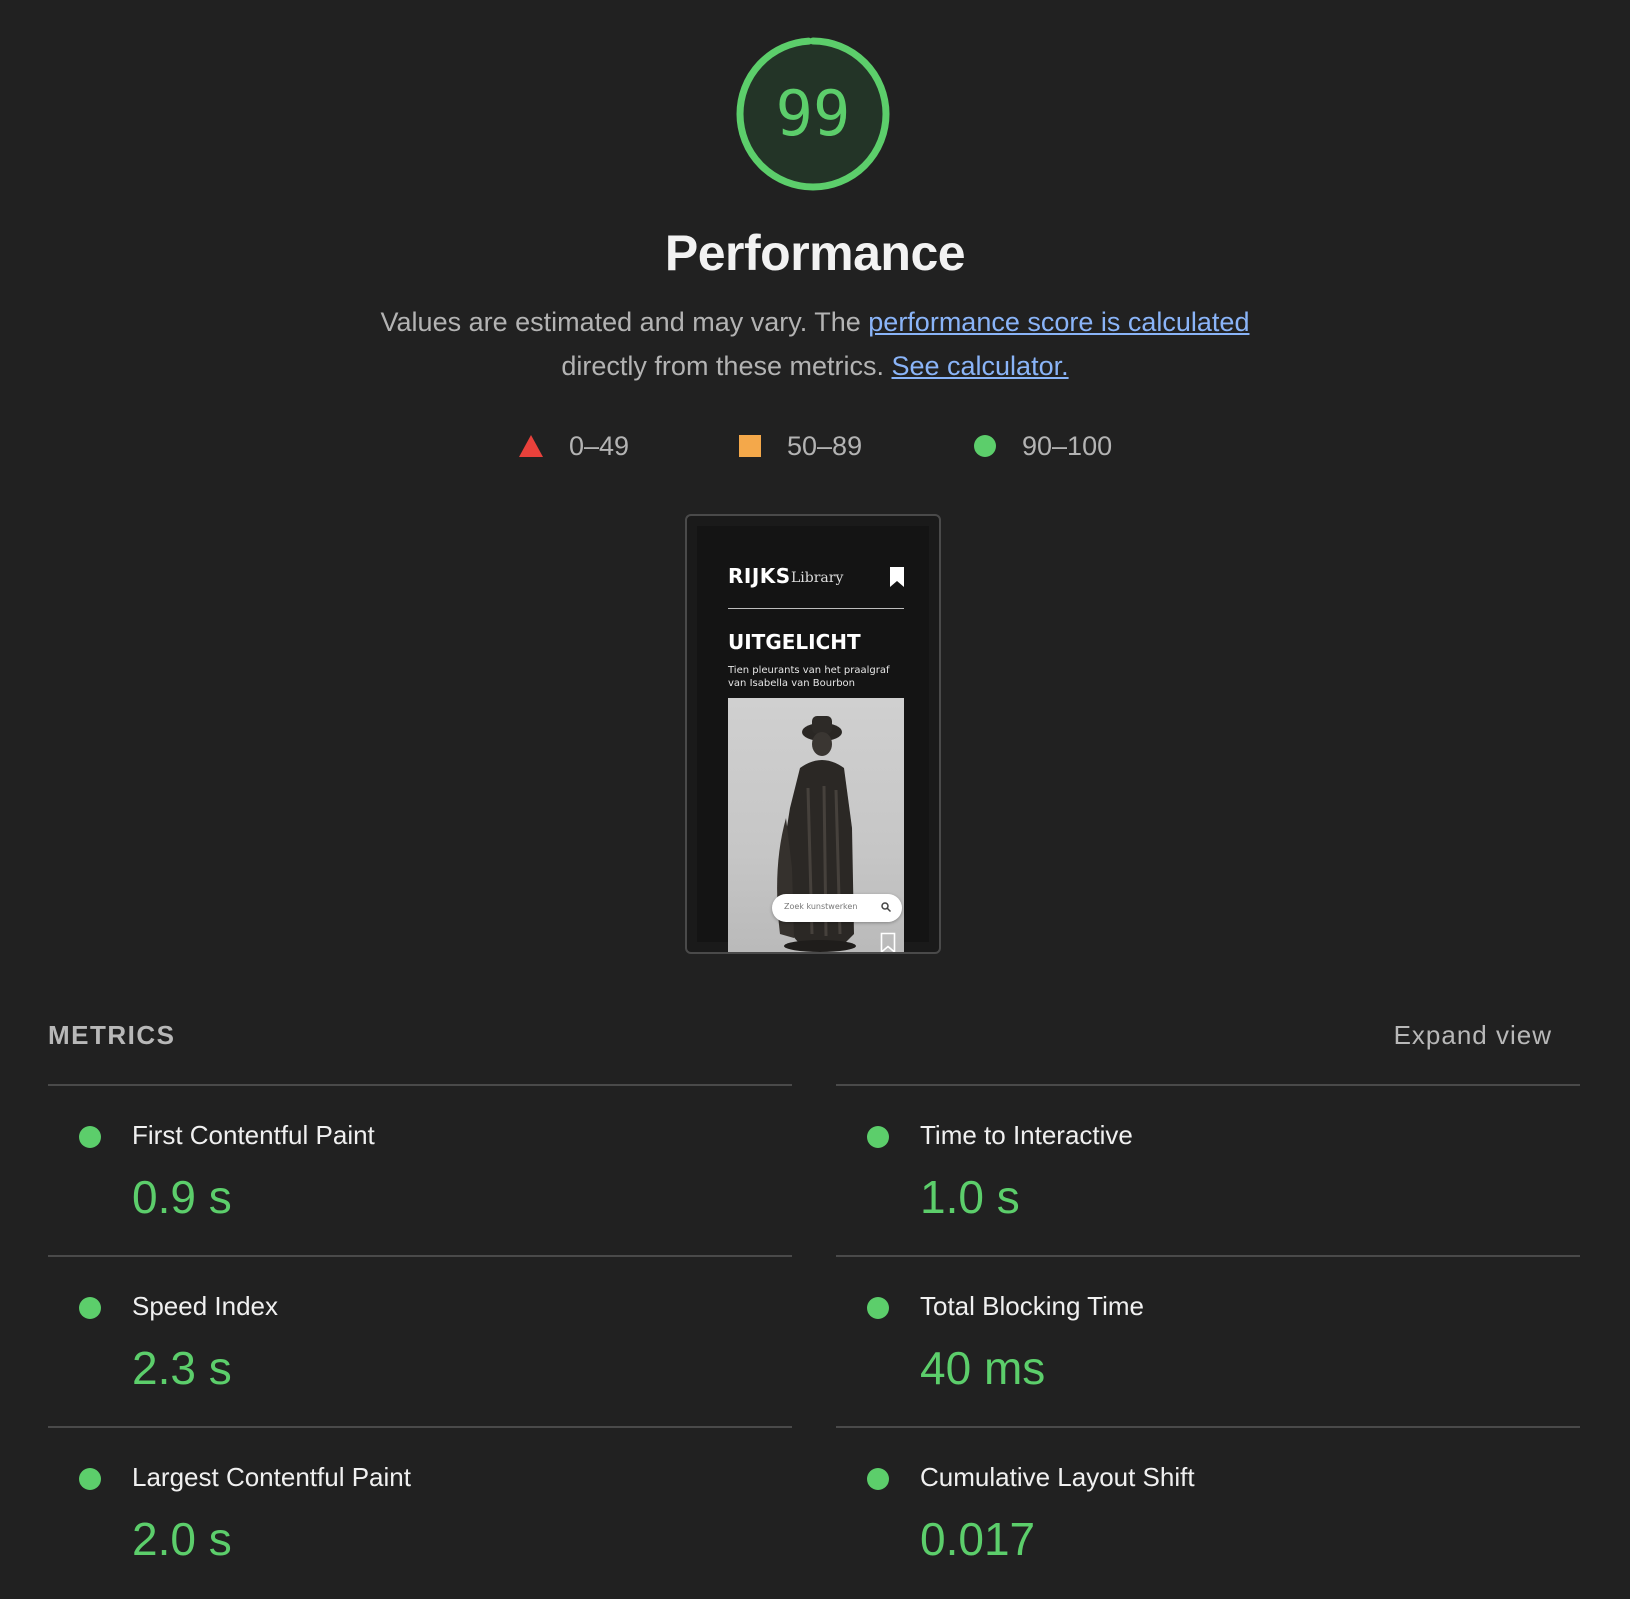  What do you see at coordinates (817, 578) in the screenshot?
I see `site-logo-subtitle: Library` at bounding box center [817, 578].